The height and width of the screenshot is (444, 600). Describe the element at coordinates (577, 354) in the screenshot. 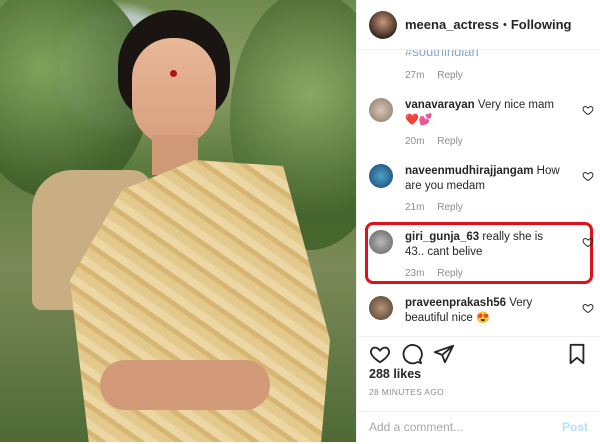

I see `bookmark-icon` at that location.